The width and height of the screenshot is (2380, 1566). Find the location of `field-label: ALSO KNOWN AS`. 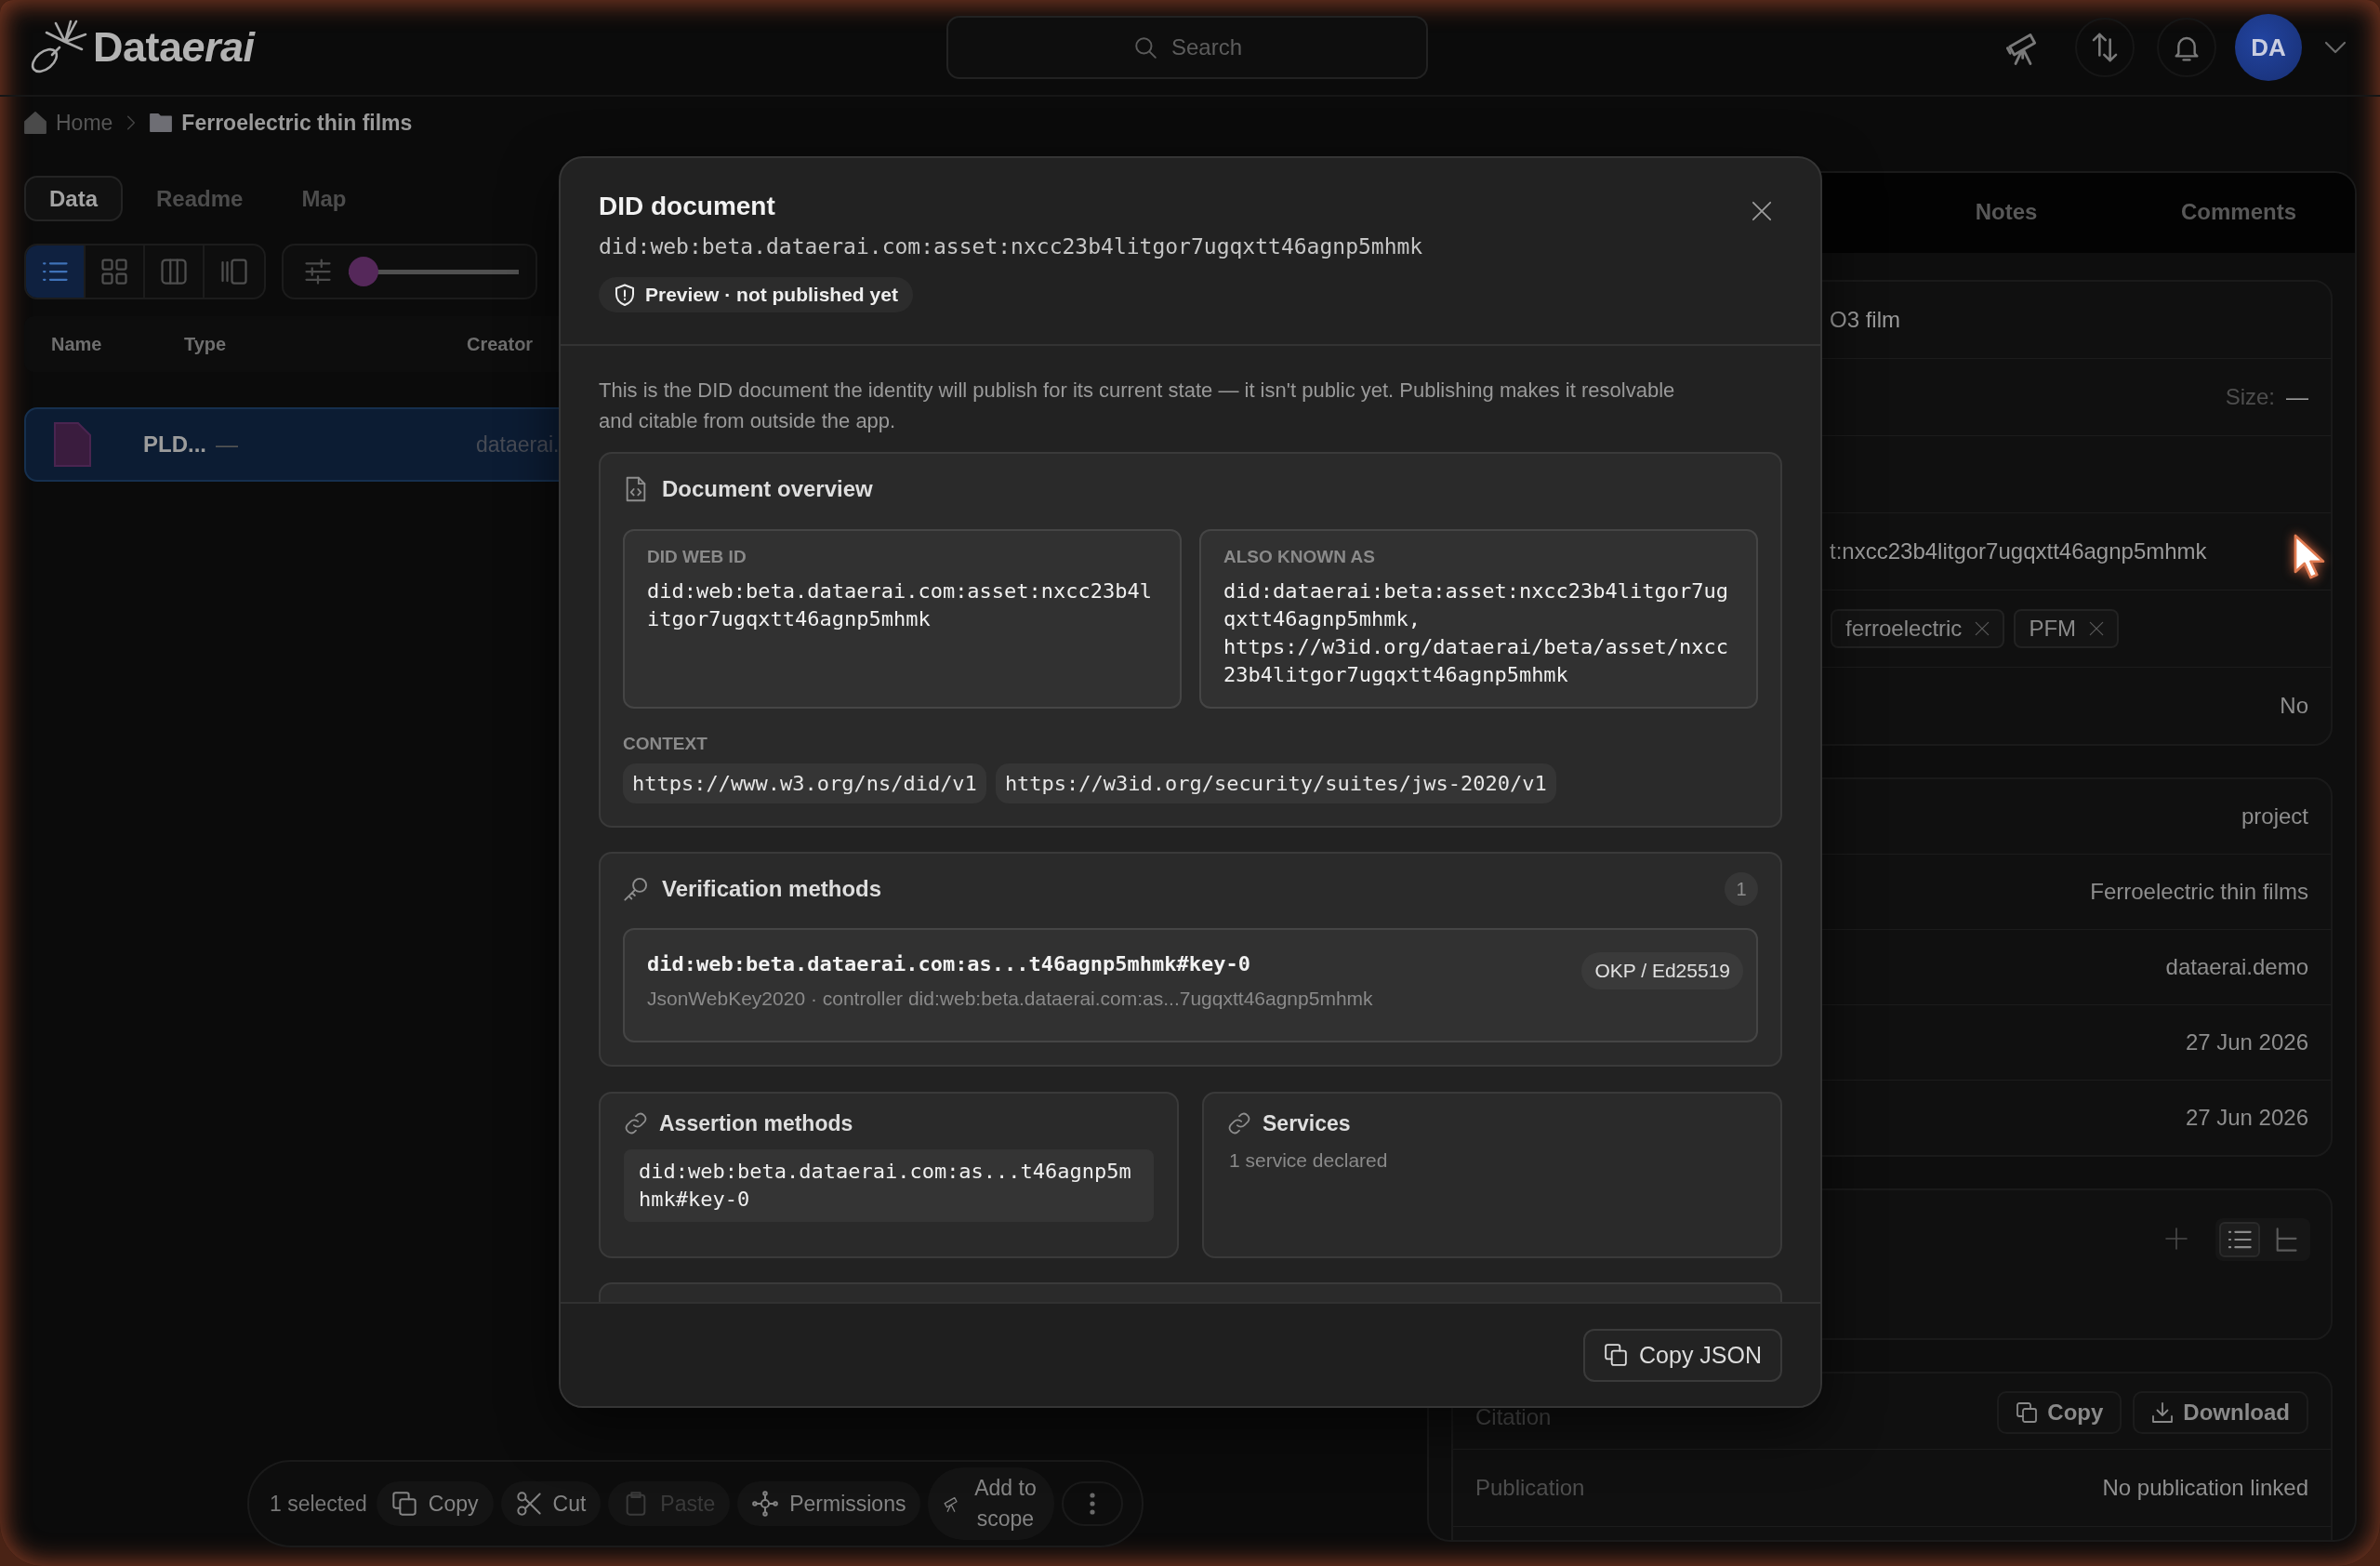

field-label: ALSO KNOWN AS is located at coordinates (1299, 557).